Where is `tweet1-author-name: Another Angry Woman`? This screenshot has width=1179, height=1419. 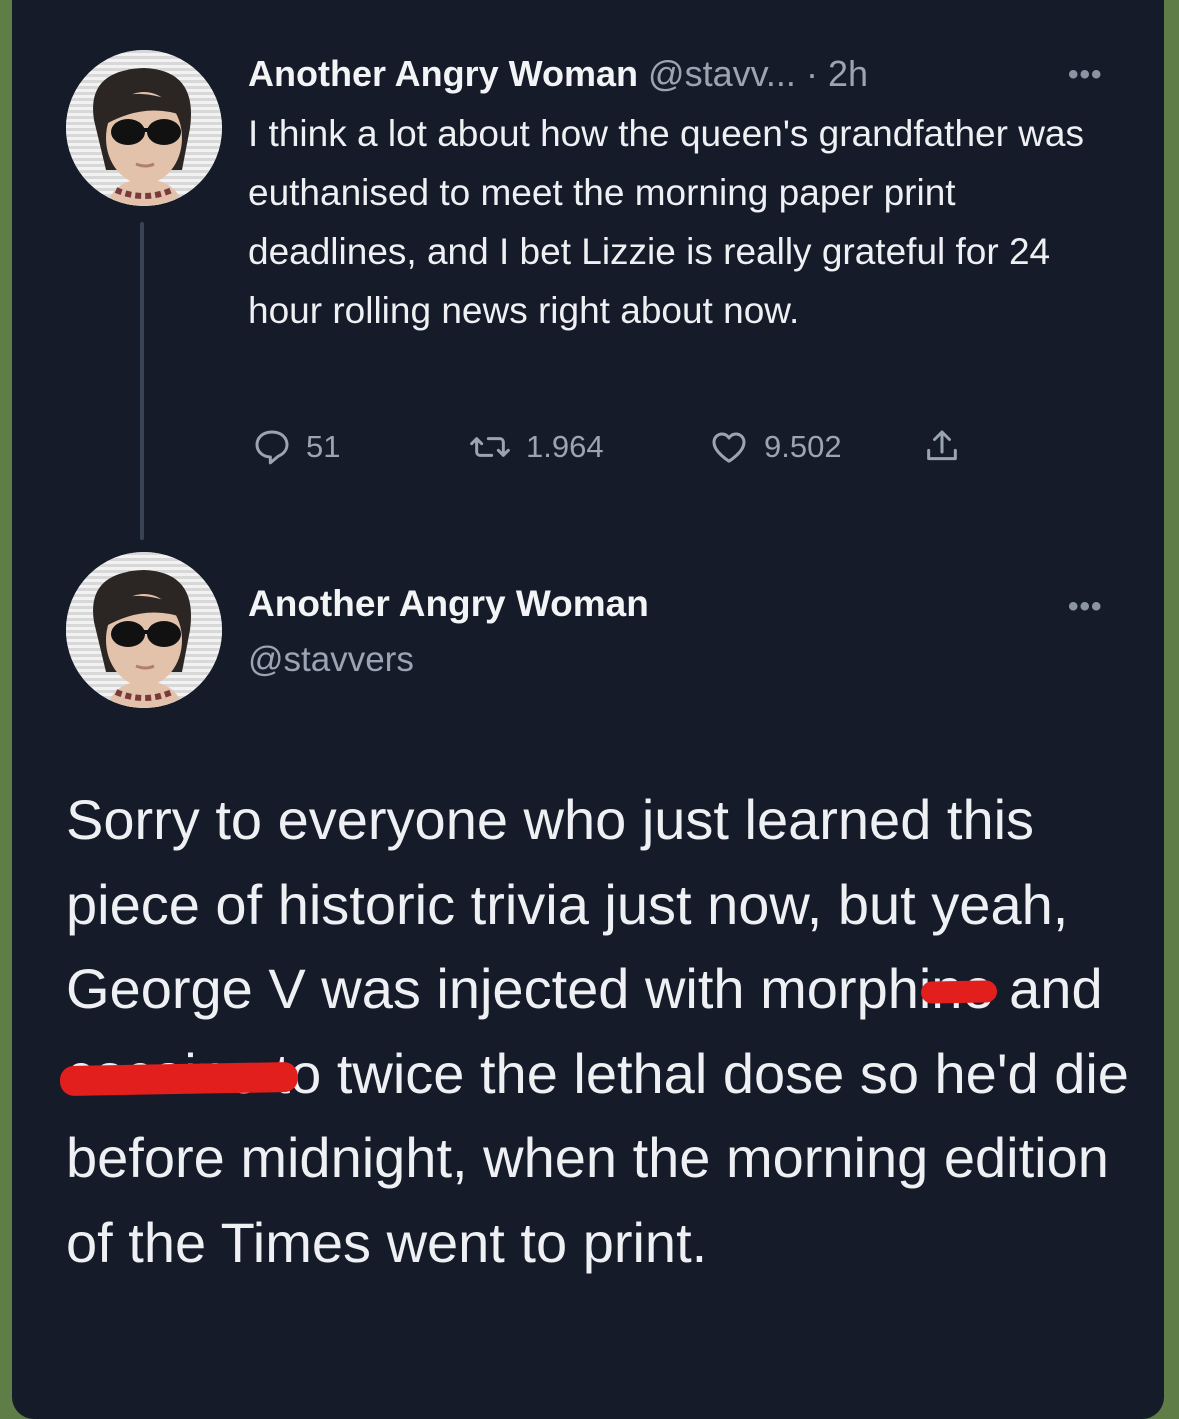
tweet1-author-name: Another Angry Woman is located at coordinates (443, 73).